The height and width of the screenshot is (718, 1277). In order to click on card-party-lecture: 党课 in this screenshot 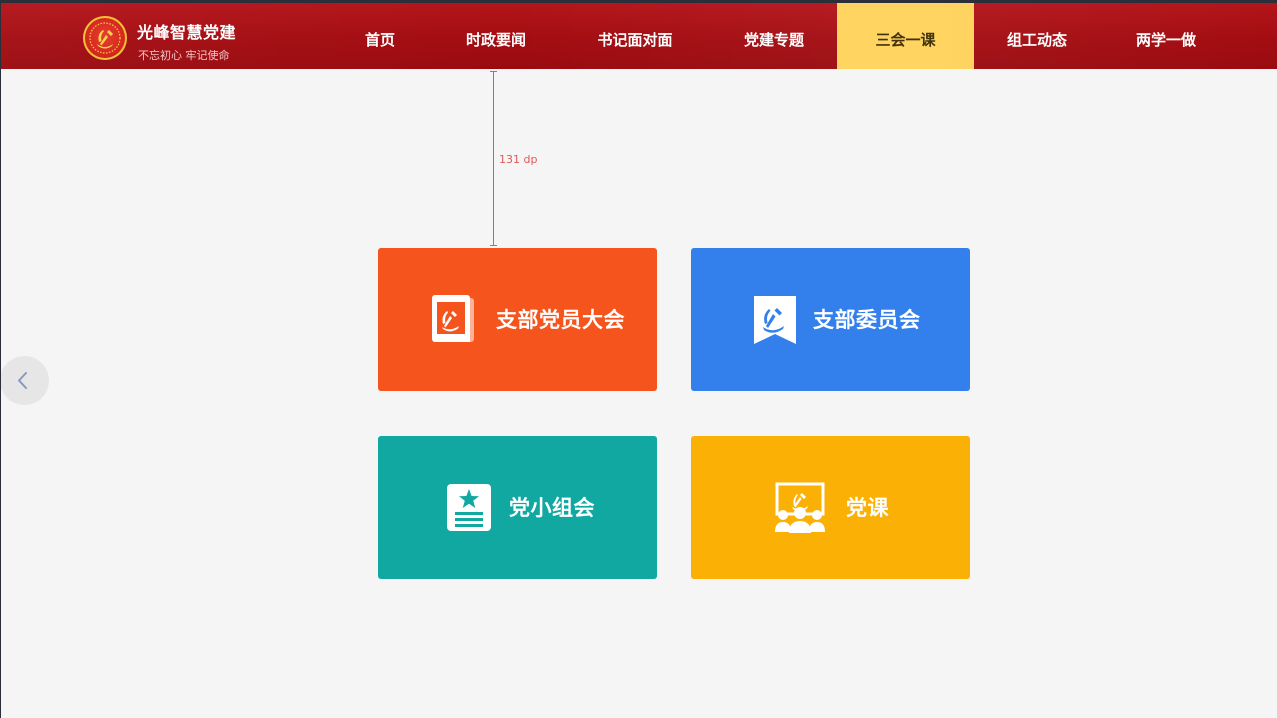, I will do `click(830, 507)`.